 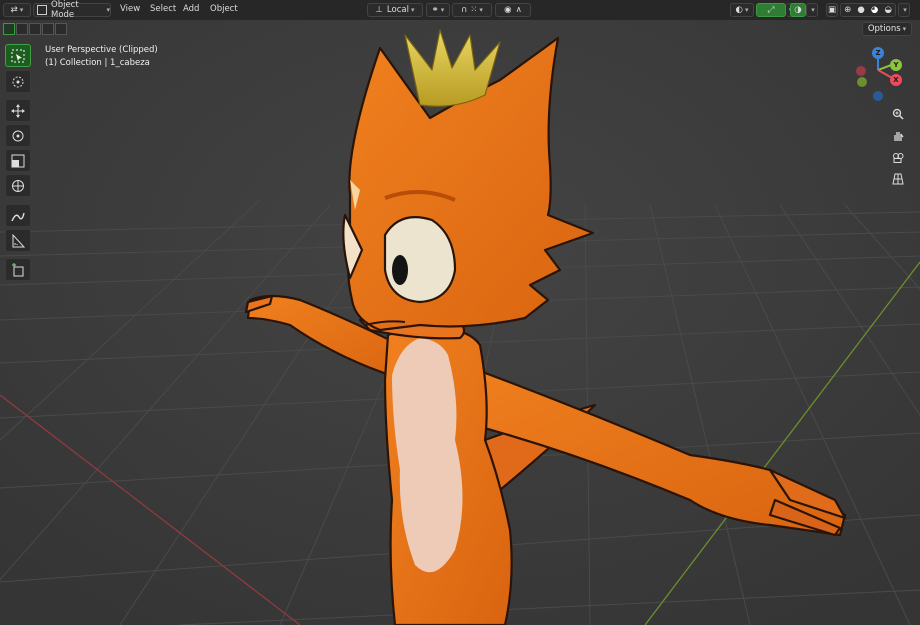 What do you see at coordinates (508, 10) in the screenshot?
I see `proportional-icon: ◉` at bounding box center [508, 10].